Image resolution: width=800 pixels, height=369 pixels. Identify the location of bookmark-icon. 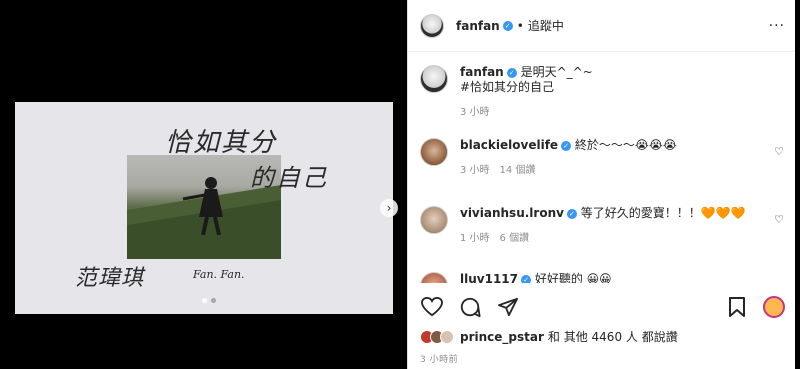
(737, 307).